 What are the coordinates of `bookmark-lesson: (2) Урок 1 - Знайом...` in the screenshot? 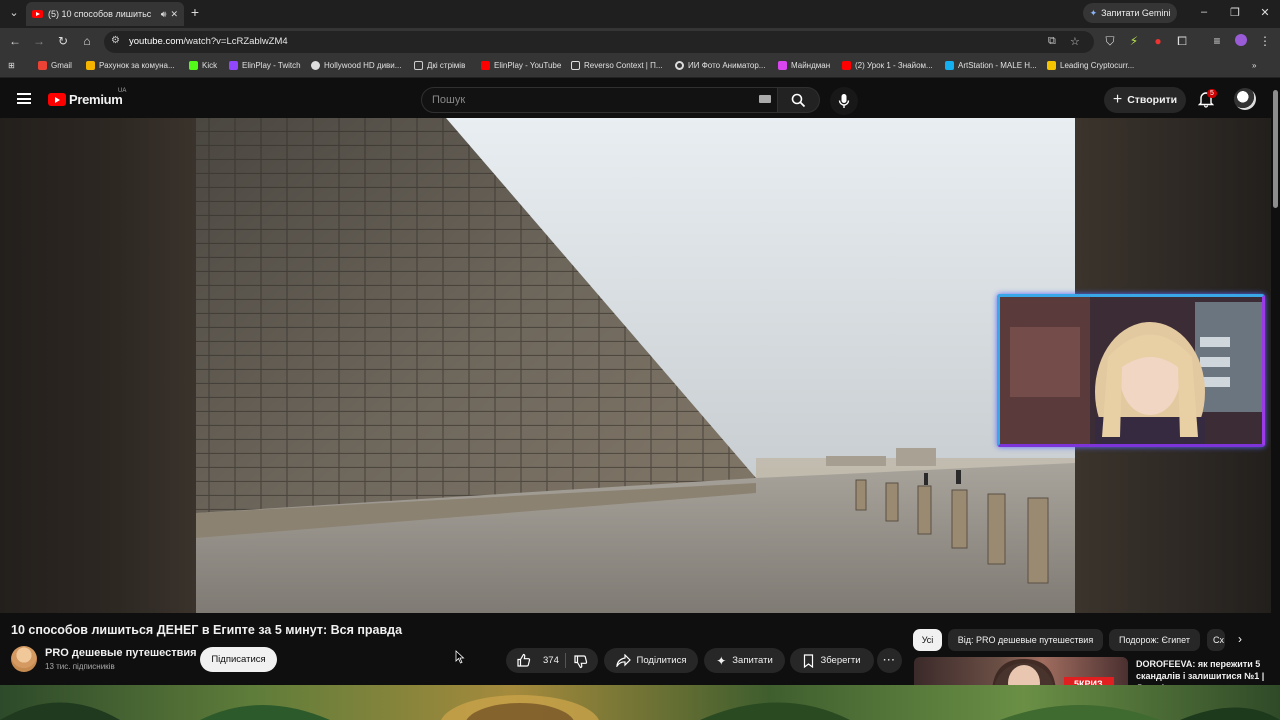 It's located at (887, 65).